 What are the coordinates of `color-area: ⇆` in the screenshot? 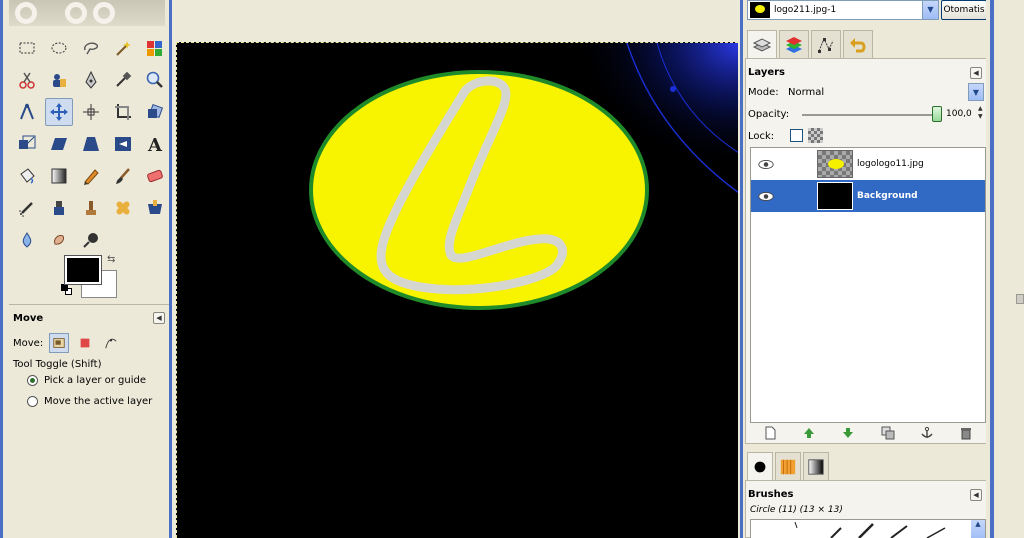 It's located at (91, 275).